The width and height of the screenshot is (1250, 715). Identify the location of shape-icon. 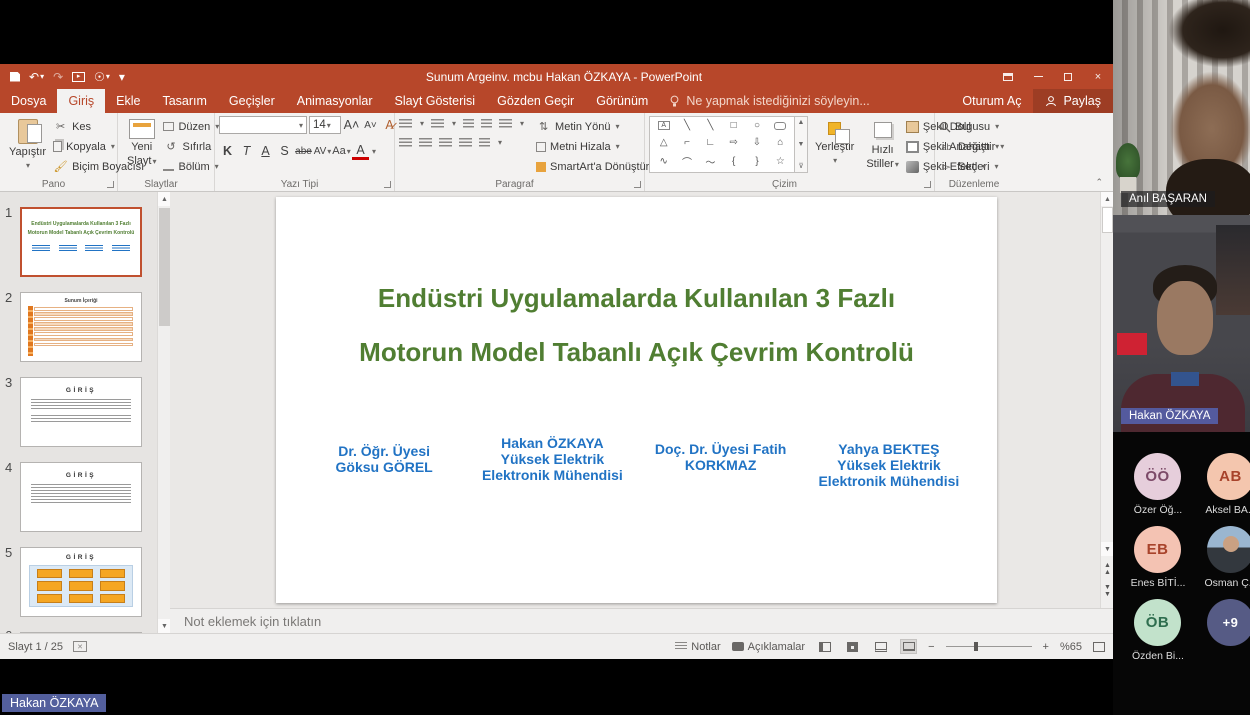
(780, 125).